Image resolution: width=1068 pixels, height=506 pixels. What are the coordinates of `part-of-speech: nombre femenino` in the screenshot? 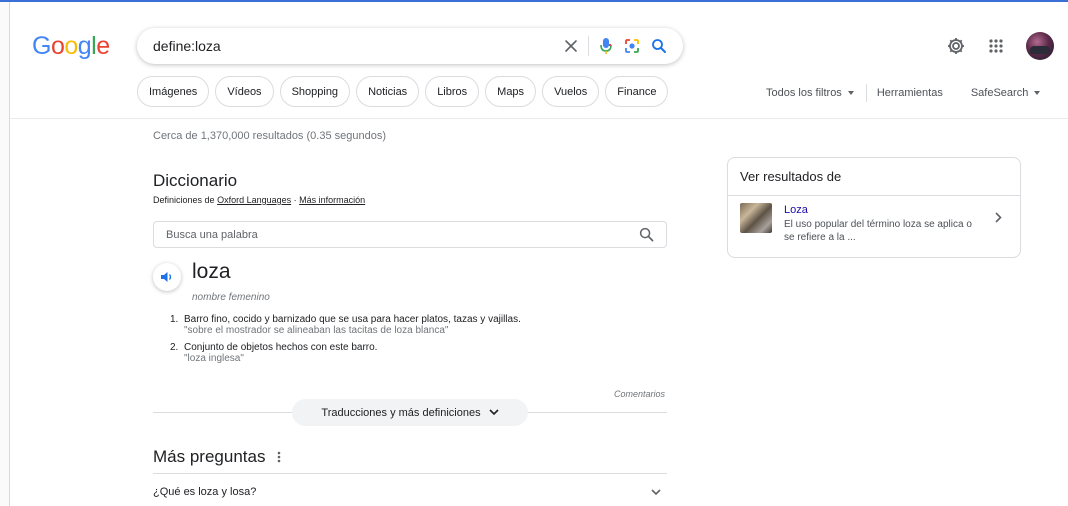 It's located at (231, 297).